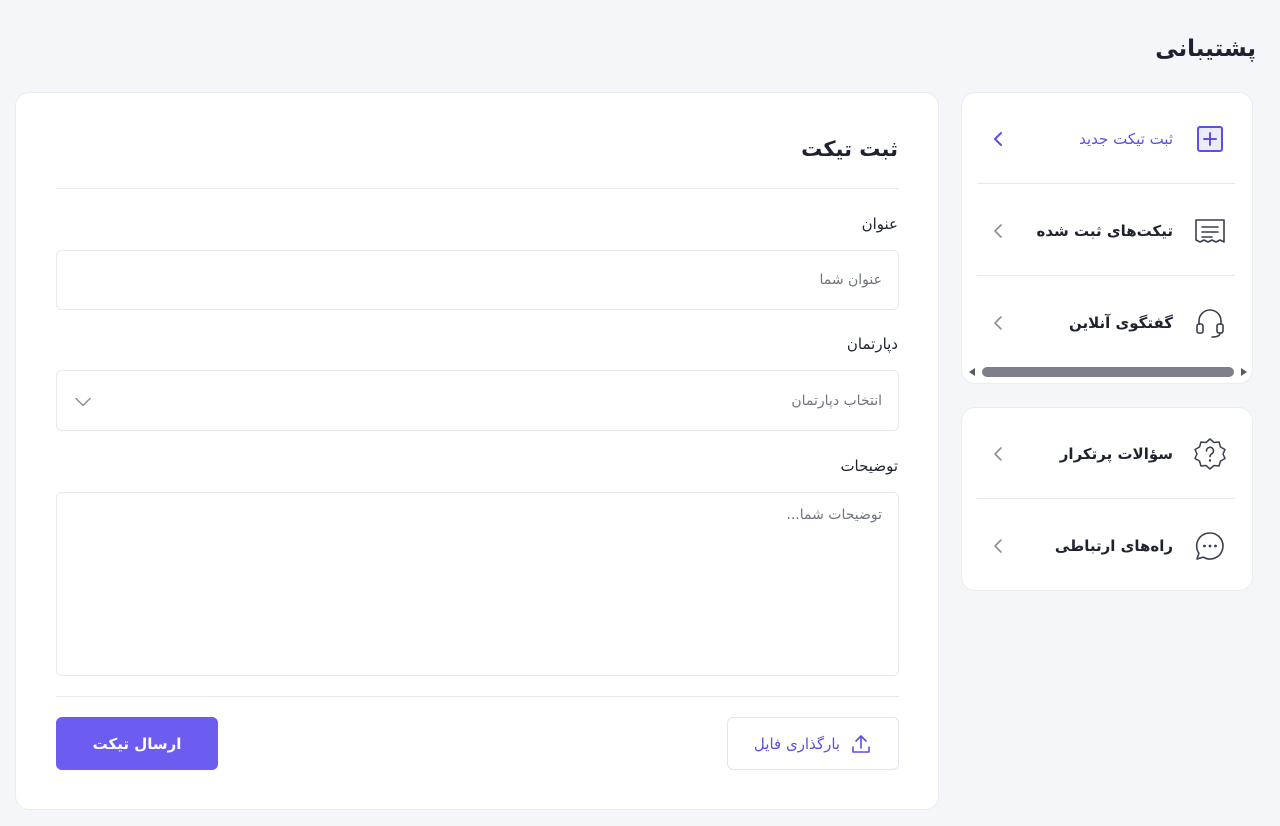 Image resolution: width=1280 pixels, height=826 pixels. Describe the element at coordinates (1126, 139) in the screenshot. I see `sidebar-item-label: ثبت تیکت جدید` at that location.